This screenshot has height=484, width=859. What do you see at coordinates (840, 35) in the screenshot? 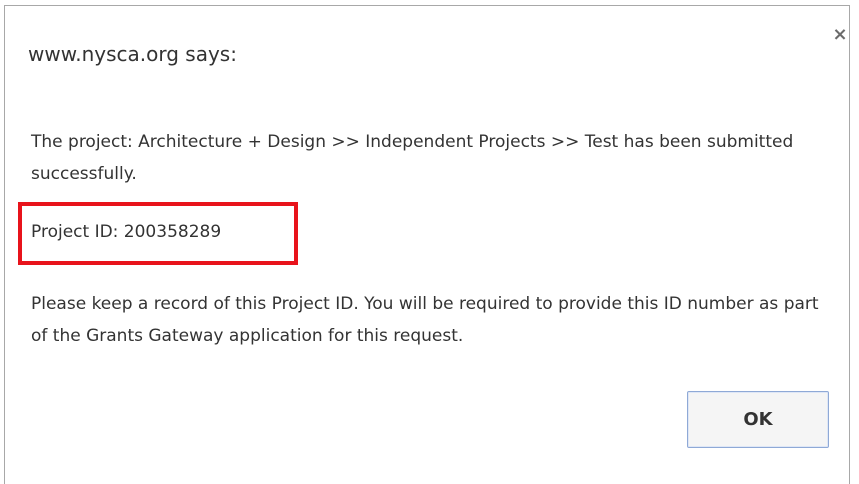
I see `close-icon: ×` at bounding box center [840, 35].